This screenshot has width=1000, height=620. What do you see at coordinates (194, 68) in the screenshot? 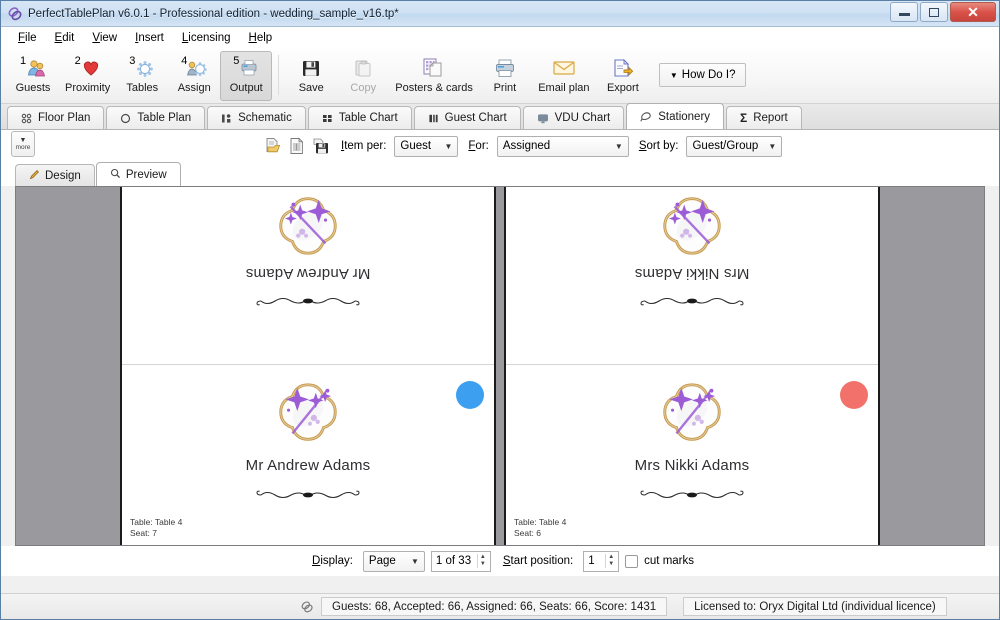
I see `assign-icon: 4` at bounding box center [194, 68].